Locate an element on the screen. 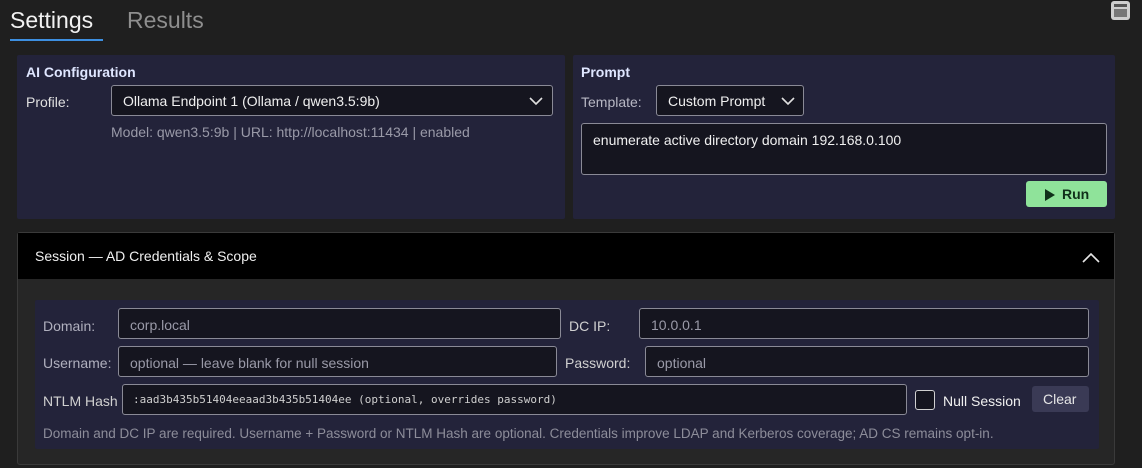 Image resolution: width=1142 pixels, height=468 pixels. profile-label: Profile: is located at coordinates (48, 102).